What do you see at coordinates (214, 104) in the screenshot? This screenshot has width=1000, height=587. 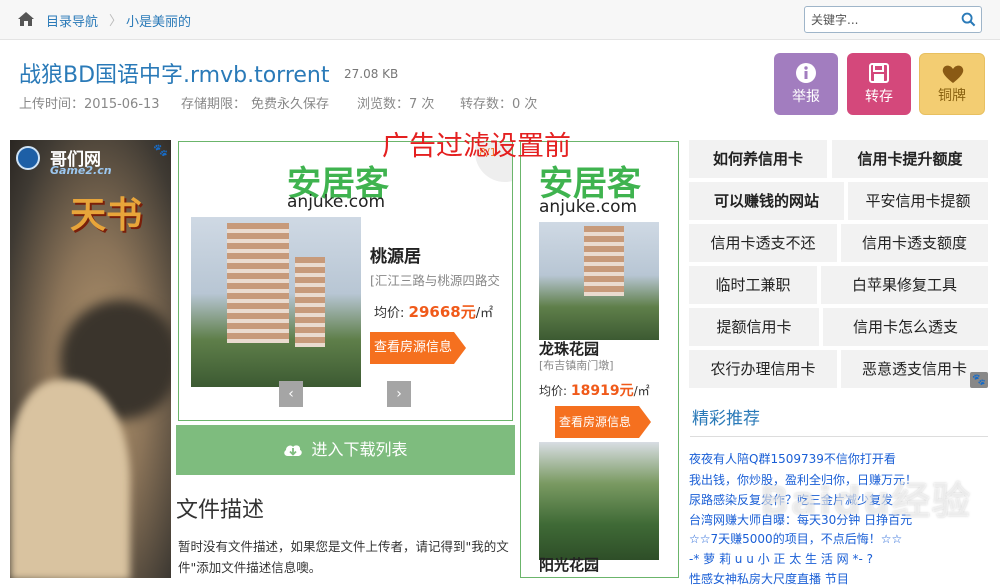 I see `storage-period-label: 存储期限：` at bounding box center [214, 104].